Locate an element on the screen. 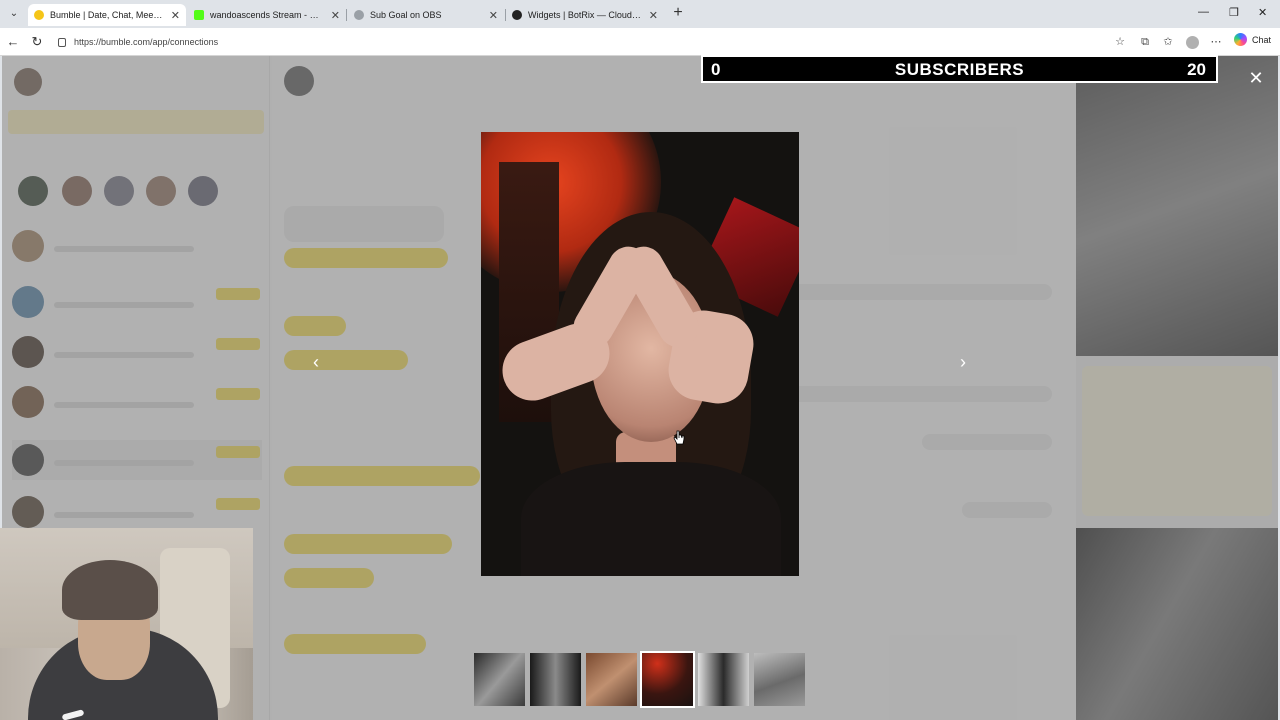  subgoal-title: SUBSCRIBERS is located at coordinates (959, 69).